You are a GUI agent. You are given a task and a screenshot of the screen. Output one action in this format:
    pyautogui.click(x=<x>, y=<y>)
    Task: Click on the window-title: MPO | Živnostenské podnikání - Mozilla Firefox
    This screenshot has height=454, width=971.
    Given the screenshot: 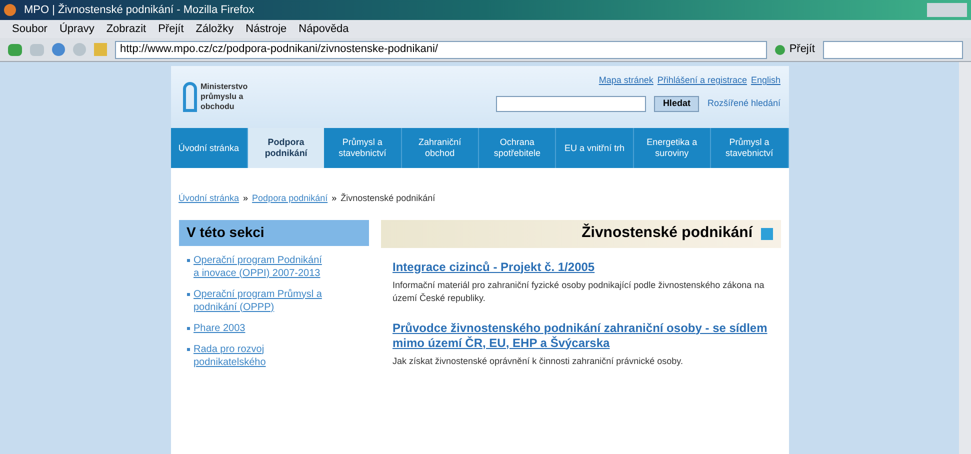 What is the action you would take?
    pyautogui.click(x=140, y=10)
    